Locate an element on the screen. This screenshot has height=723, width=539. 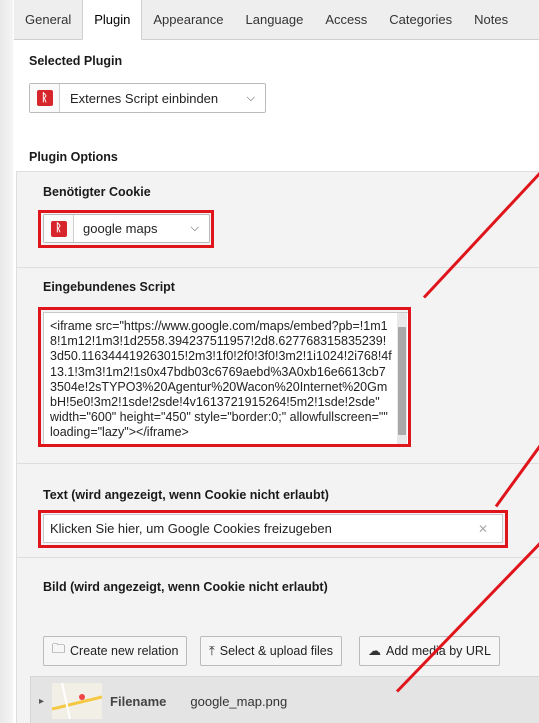
folder-icon: 🗀 is located at coordinates (59, 648).